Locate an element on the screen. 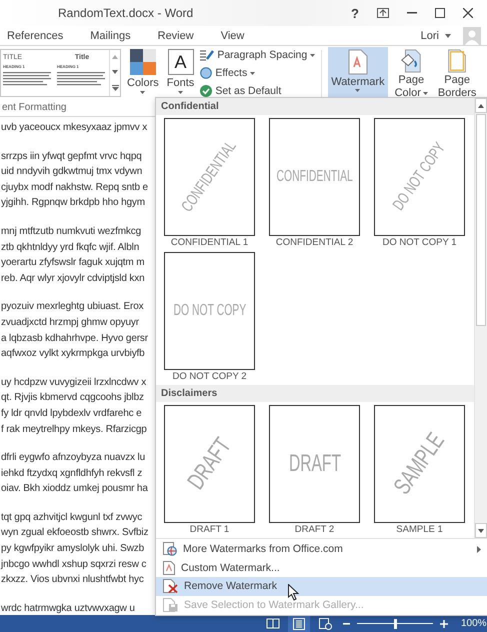 The height and width of the screenshot is (632, 487). globe-page-icon is located at coordinates (170, 549).